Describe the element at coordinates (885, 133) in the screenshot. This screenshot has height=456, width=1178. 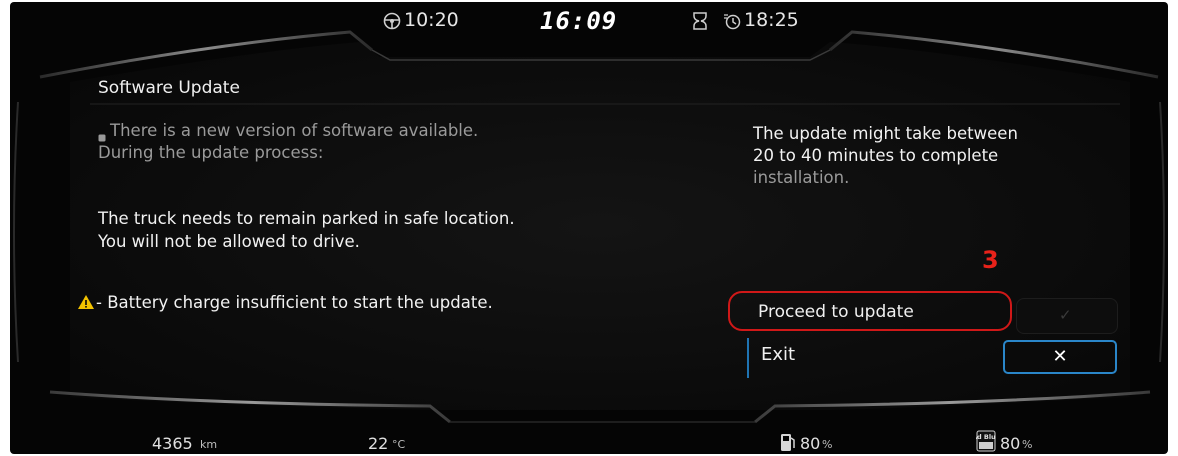
I see `duration-text-line1: The update might take between` at that location.